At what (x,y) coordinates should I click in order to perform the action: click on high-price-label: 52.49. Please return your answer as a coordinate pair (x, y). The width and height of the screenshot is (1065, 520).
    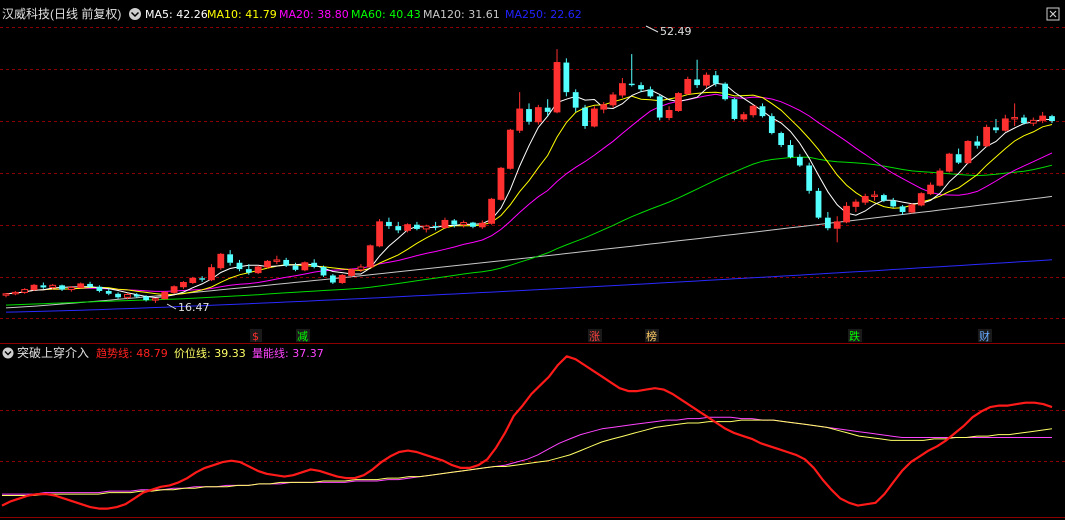
    Looking at the image, I should click on (676, 31).